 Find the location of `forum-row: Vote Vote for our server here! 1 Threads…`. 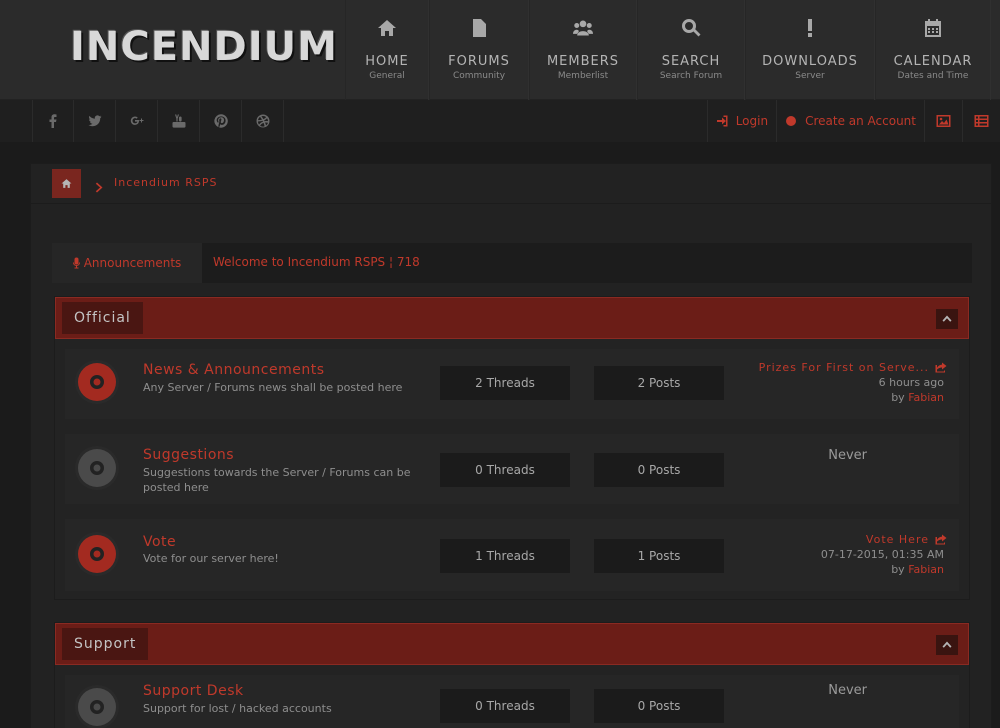

forum-row: Vote Vote for our server here! 1 Threads… is located at coordinates (512, 555).